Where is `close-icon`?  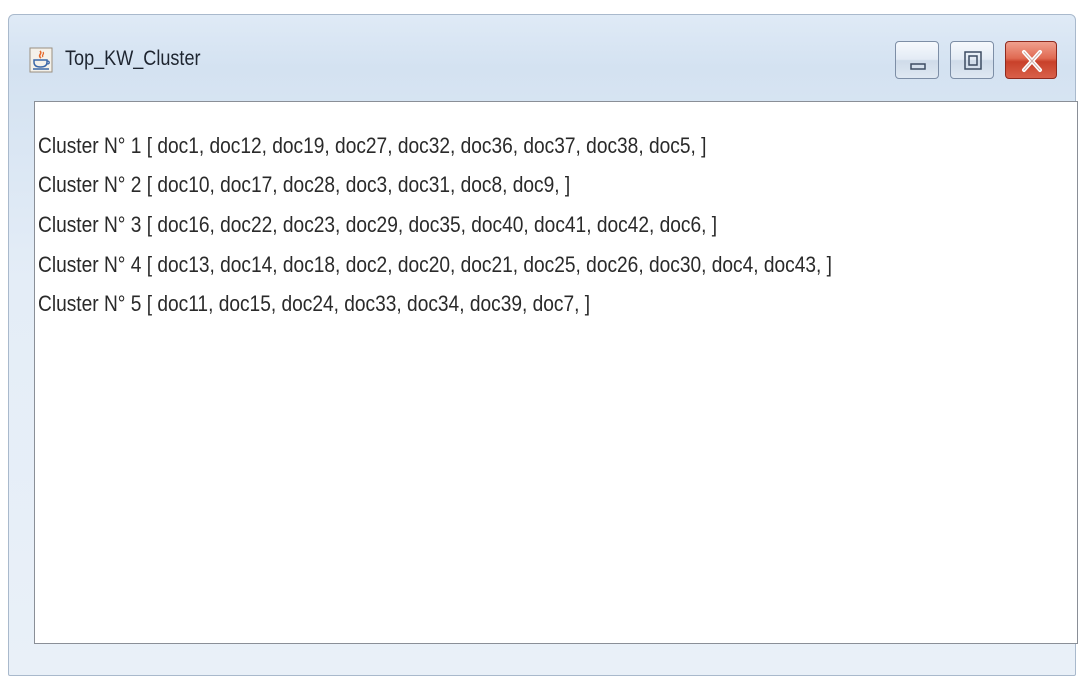 close-icon is located at coordinates (1032, 61).